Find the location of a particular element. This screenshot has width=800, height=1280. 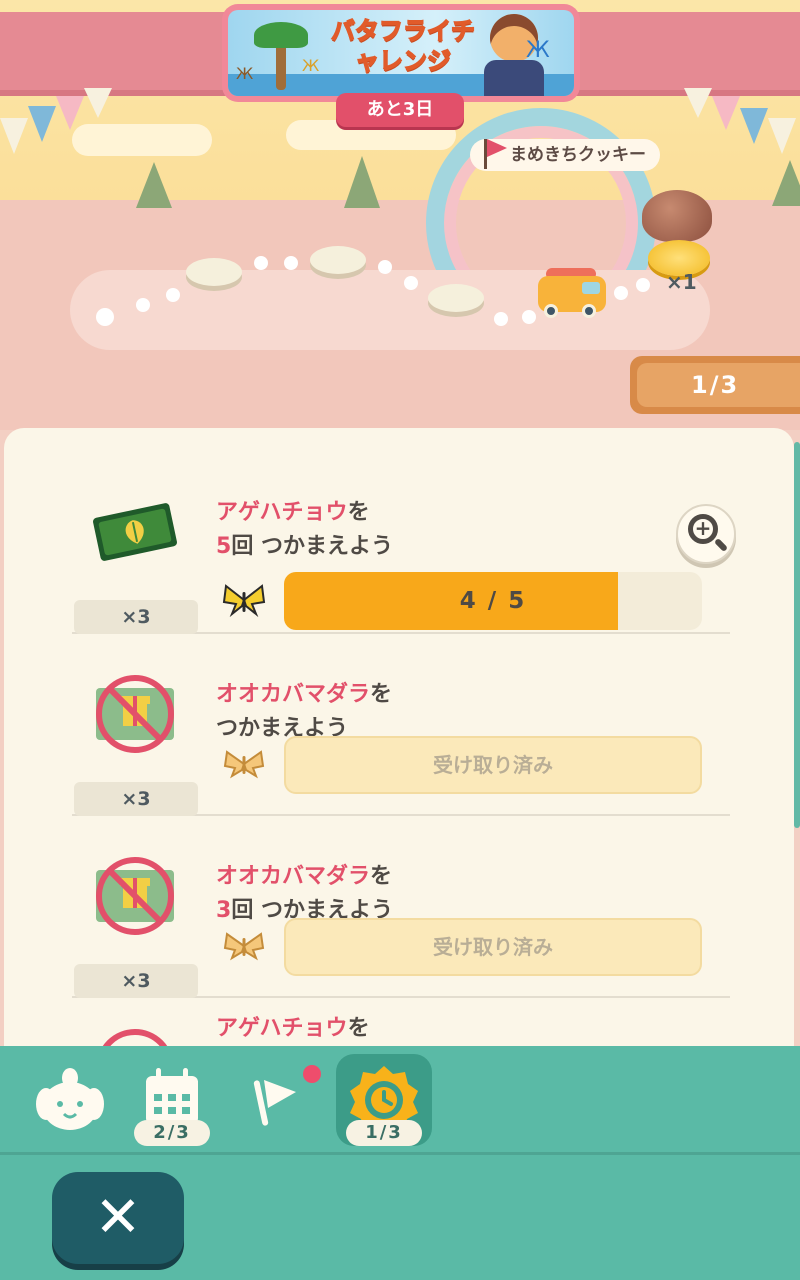

tab-events is located at coordinates (282, 1100).